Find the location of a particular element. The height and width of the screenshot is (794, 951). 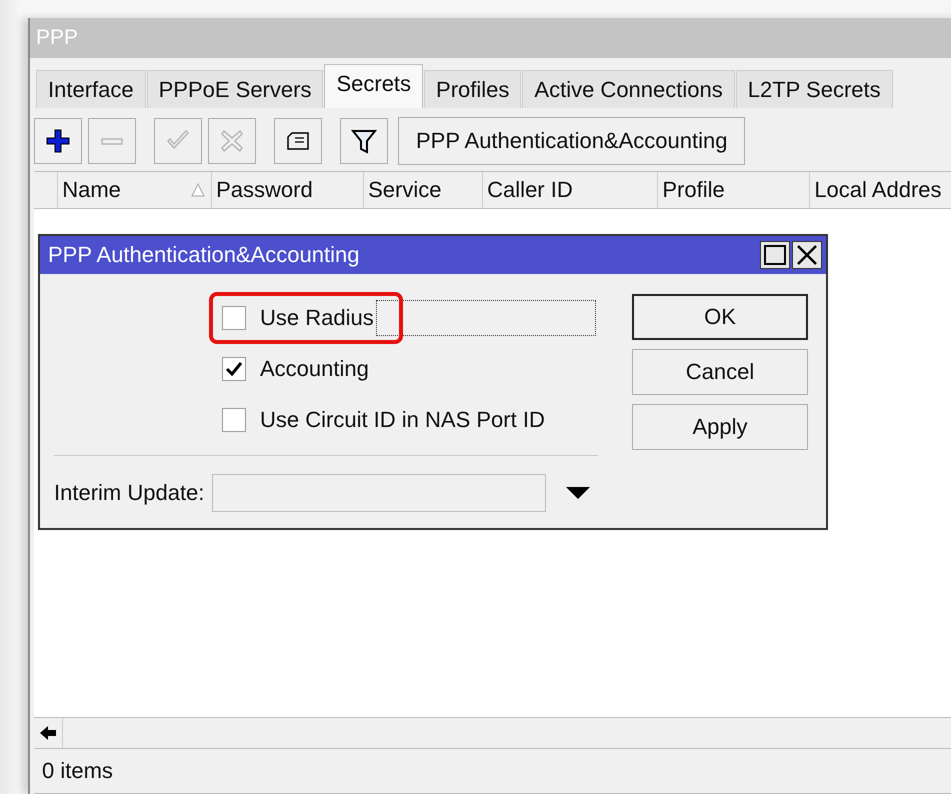

cross-icon is located at coordinates (232, 141).